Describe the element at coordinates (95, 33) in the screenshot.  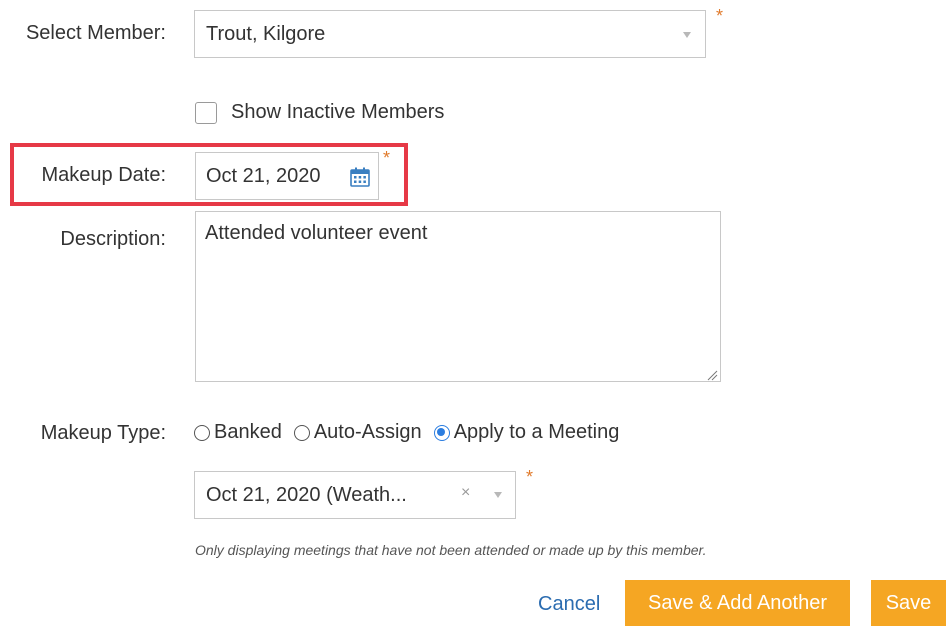
I see `select-member-label: Select Member:` at that location.